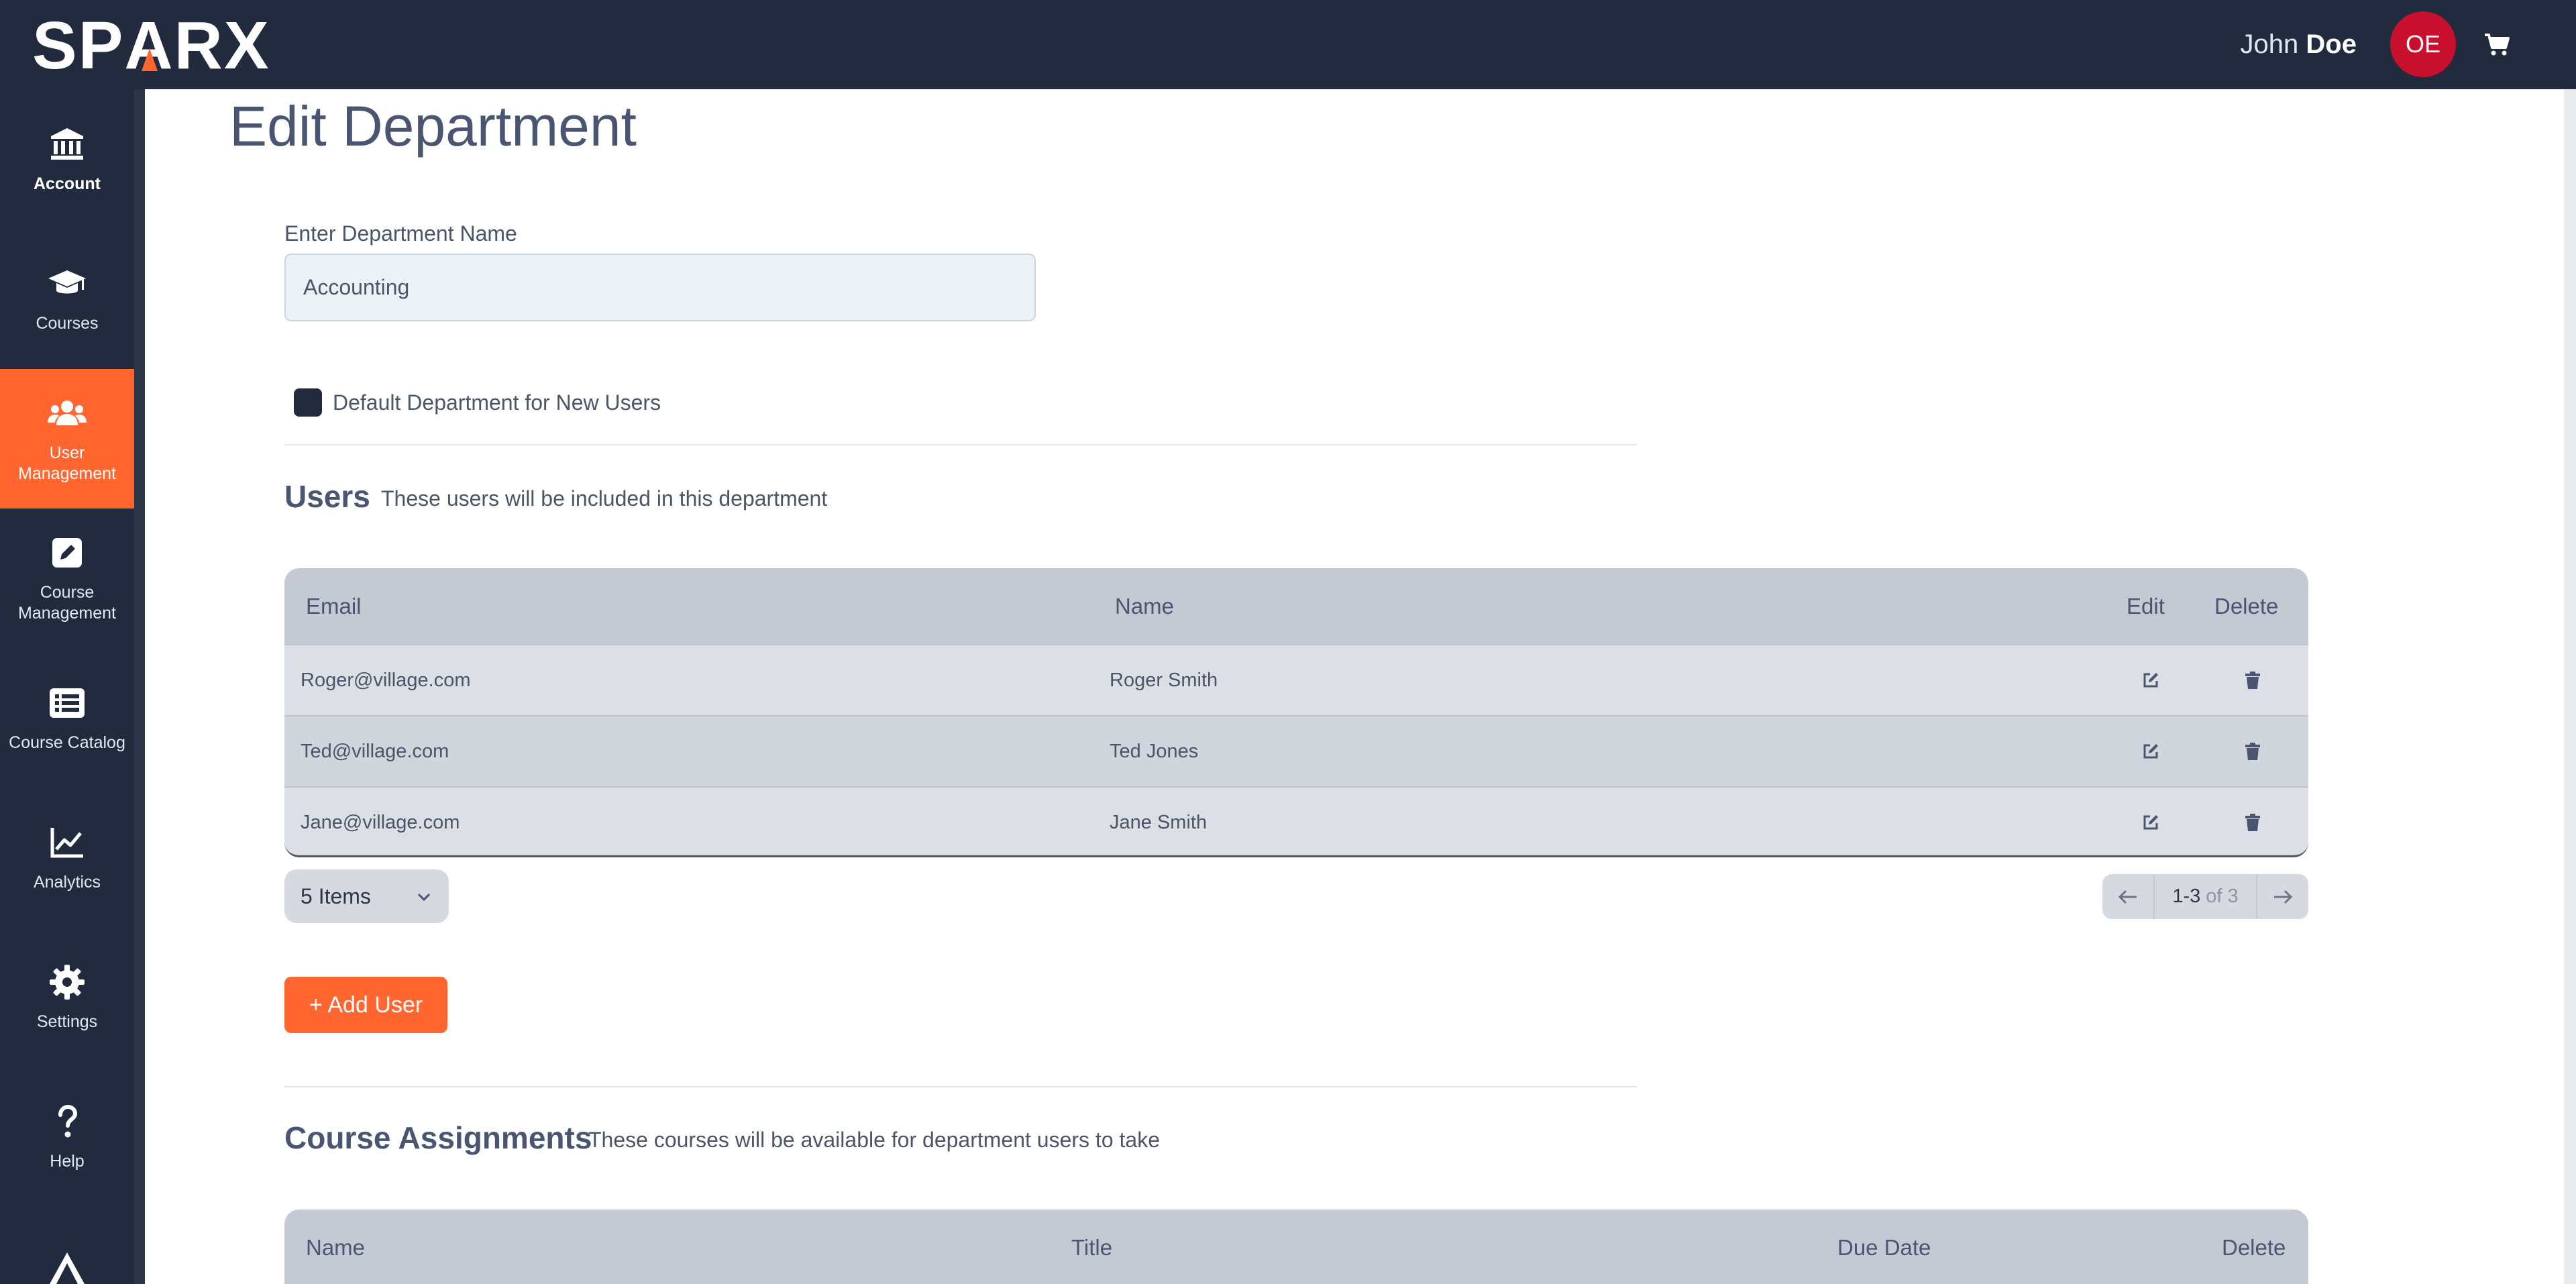 This screenshot has height=1284, width=2576. Describe the element at coordinates (2146, 606) in the screenshot. I see `column-header-edit: Edit` at that location.